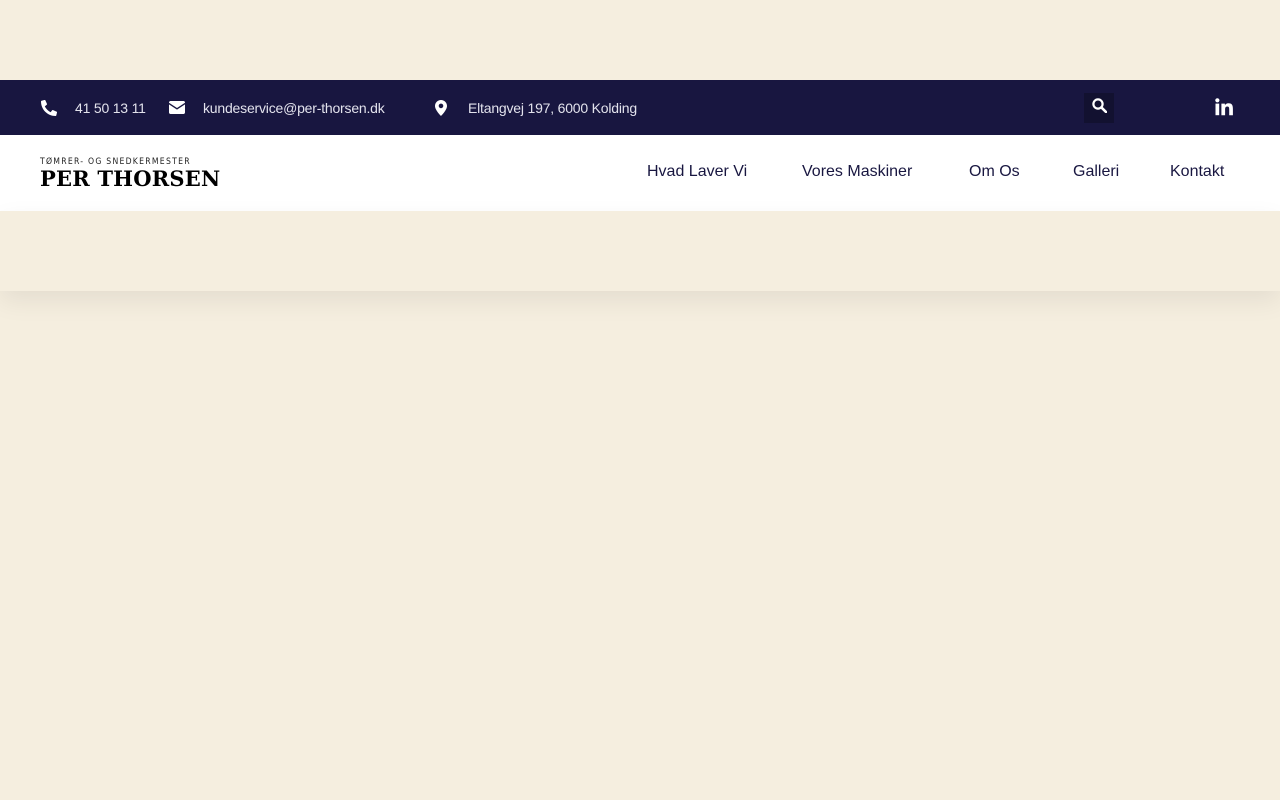 The height and width of the screenshot is (800, 1280). What do you see at coordinates (697, 172) in the screenshot?
I see `nav-item-hvad-laver-vi: Hvad Laver Vi` at bounding box center [697, 172].